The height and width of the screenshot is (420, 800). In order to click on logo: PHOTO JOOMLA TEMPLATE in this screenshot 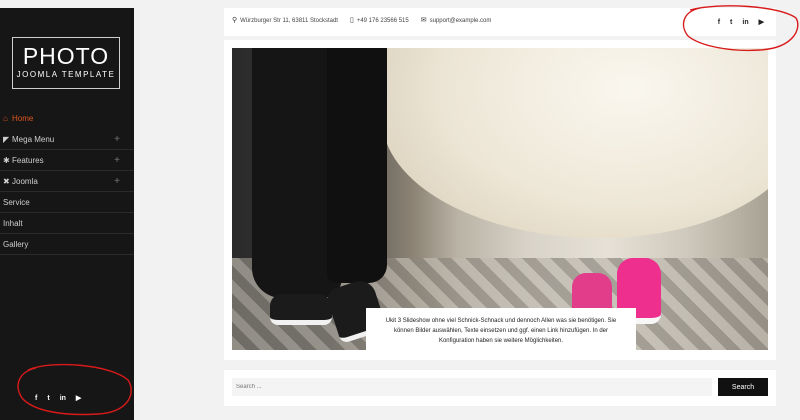, I will do `click(66, 63)`.